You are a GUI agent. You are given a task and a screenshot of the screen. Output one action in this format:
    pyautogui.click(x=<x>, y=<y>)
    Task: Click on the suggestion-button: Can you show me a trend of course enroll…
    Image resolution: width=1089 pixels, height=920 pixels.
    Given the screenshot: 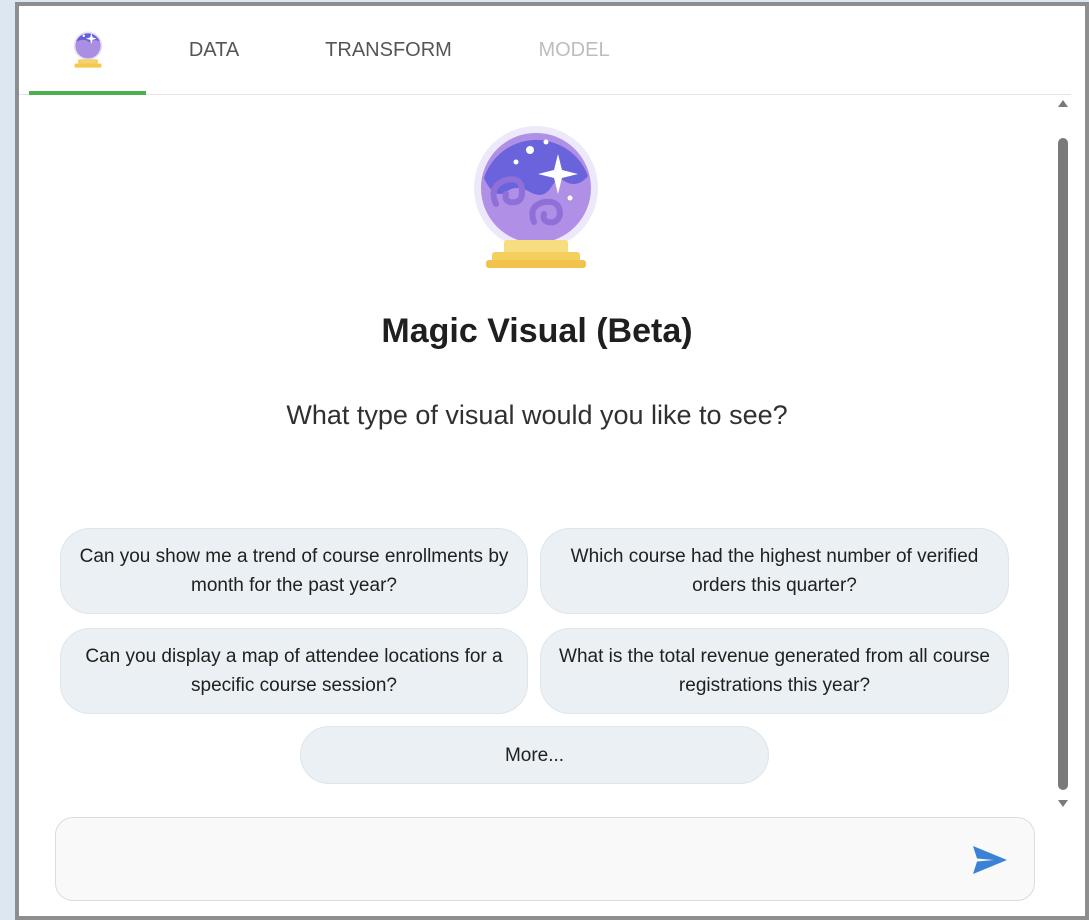 What is the action you would take?
    pyautogui.click(x=294, y=571)
    